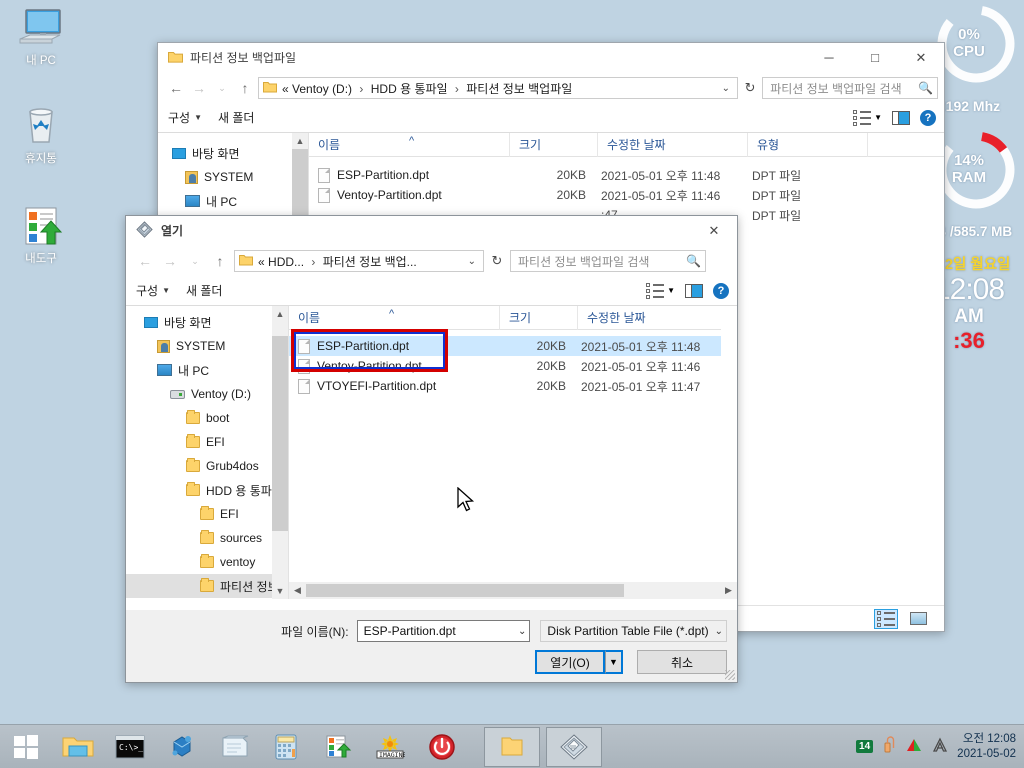  I want to click on task-diskgenius, so click(574, 746).